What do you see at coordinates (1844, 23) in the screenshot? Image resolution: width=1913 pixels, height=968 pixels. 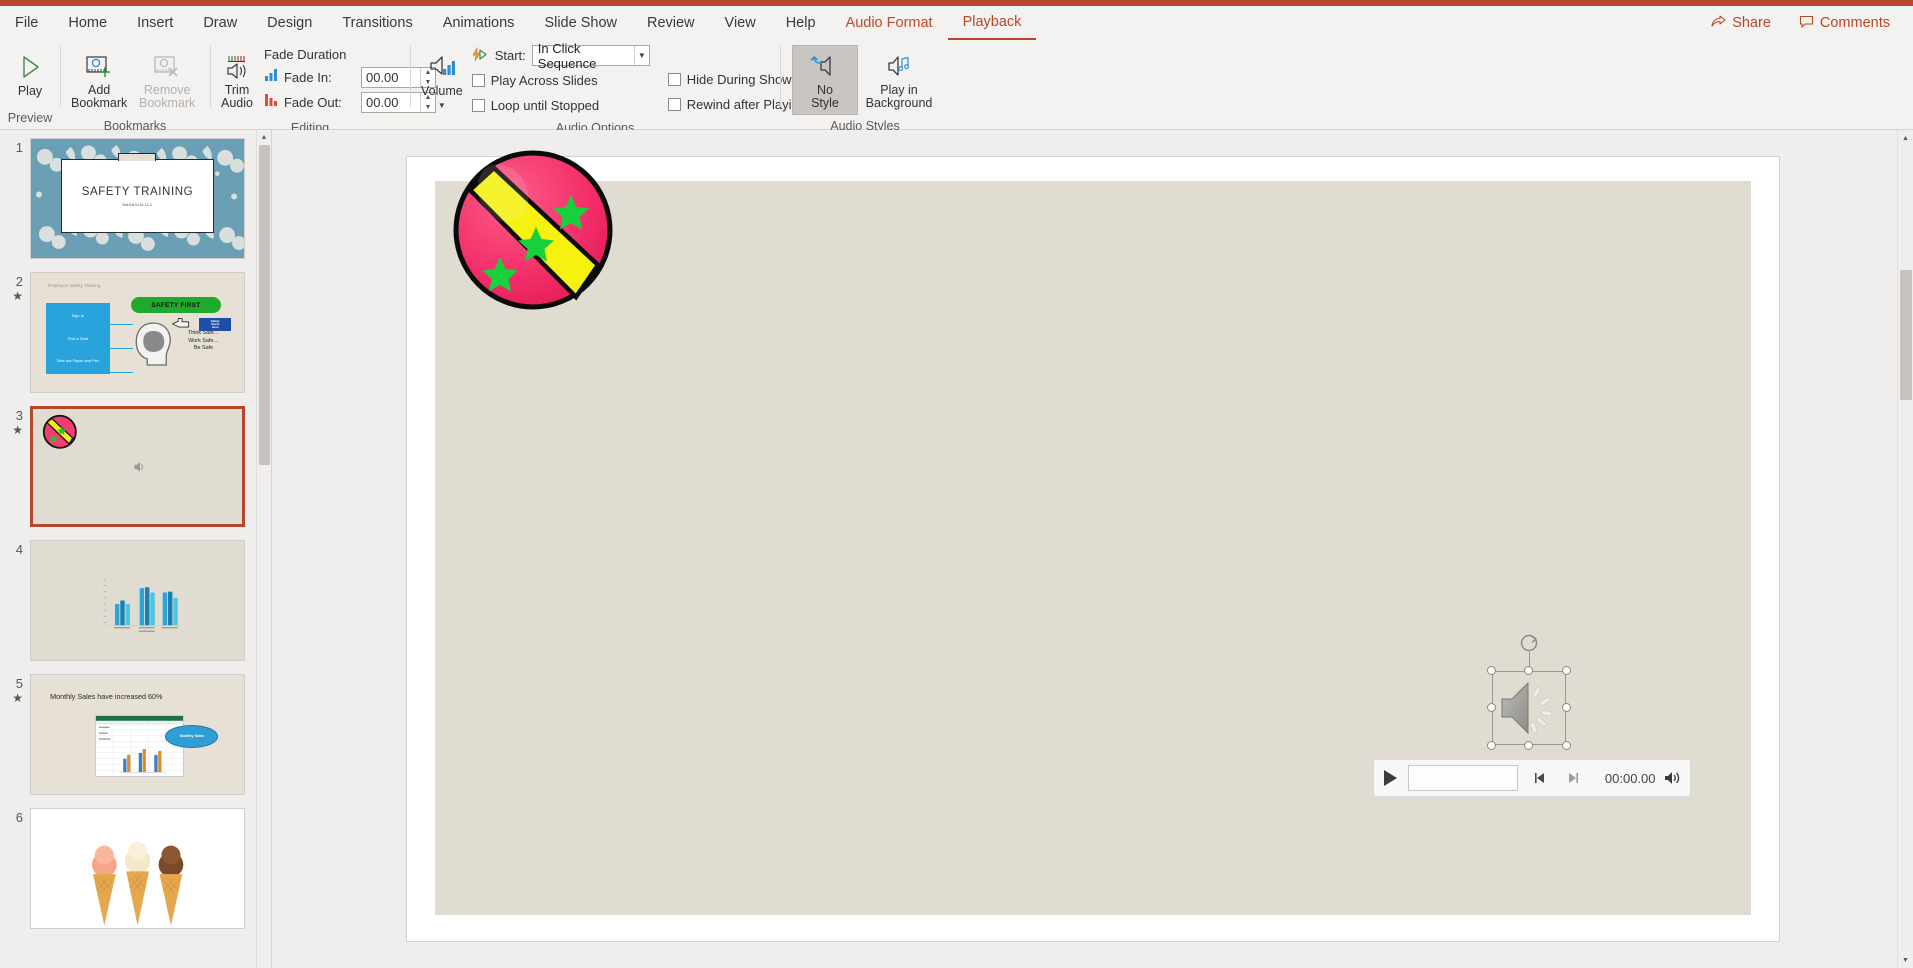 I see `comments-button: Comments` at bounding box center [1844, 23].